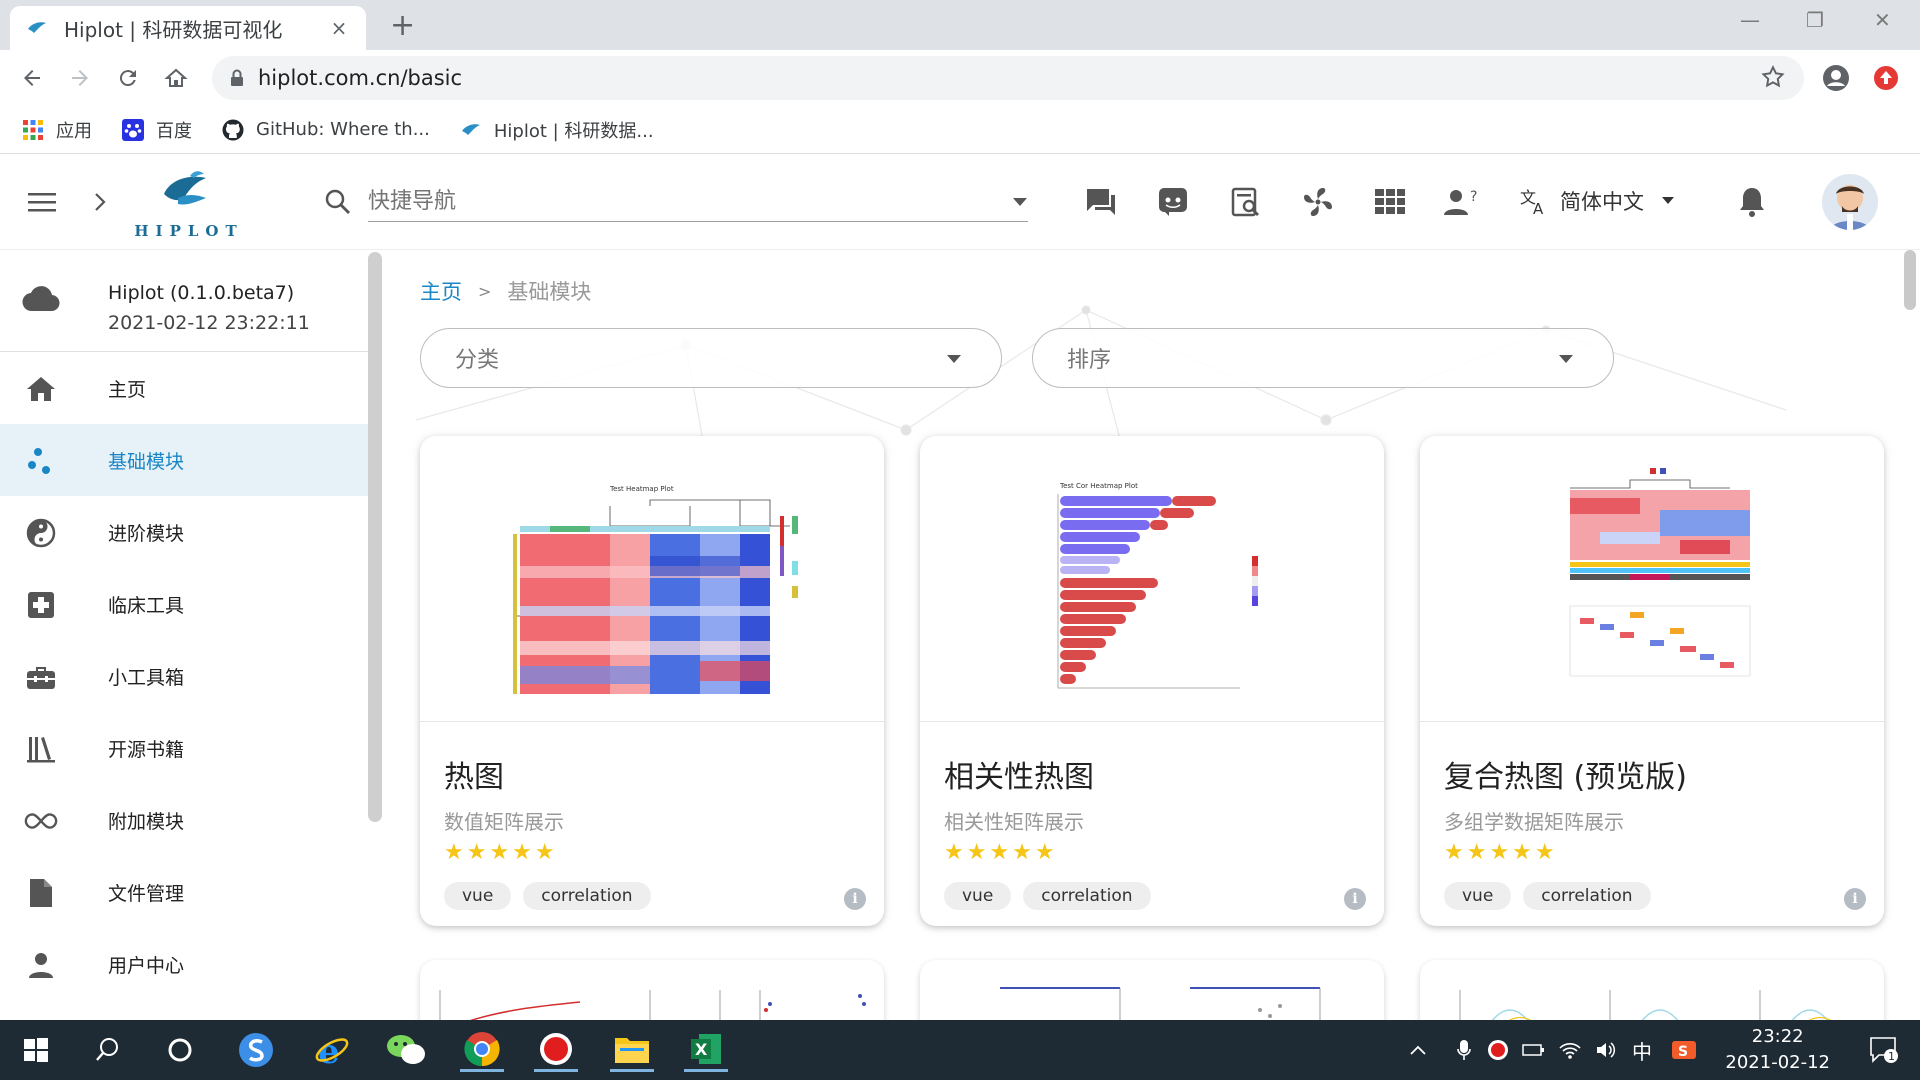  I want to click on system-clock: 23:22 2021-02-12, so click(1777, 1050).